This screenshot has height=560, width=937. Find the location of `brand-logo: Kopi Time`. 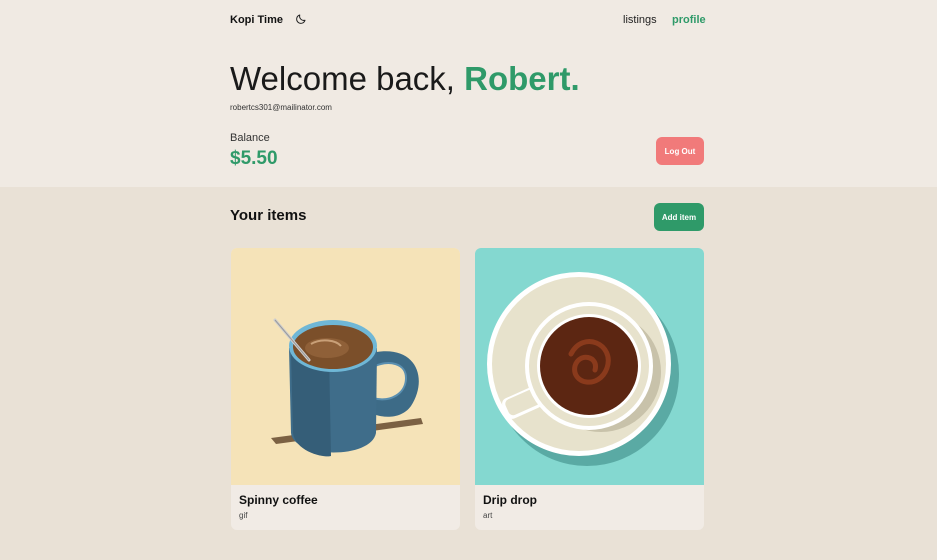

brand-logo: Kopi Time is located at coordinates (256, 20).